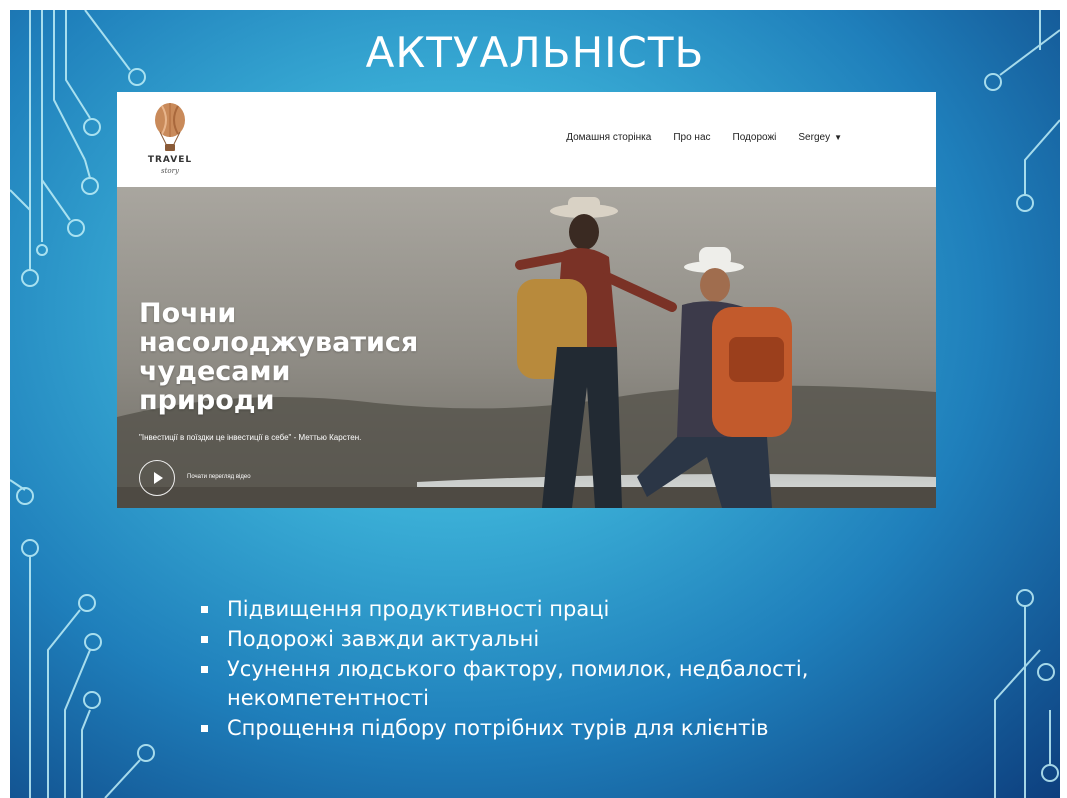 The width and height of the screenshot is (1067, 798). Describe the element at coordinates (188, 313) in the screenshot. I see `hero-title-line: Почни` at that location.